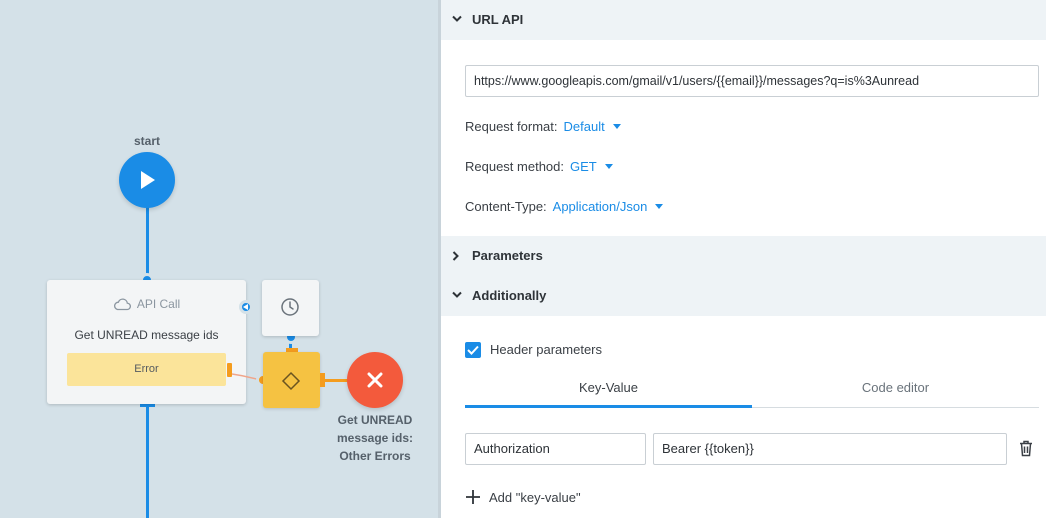 Image resolution: width=1046 pixels, height=518 pixels. What do you see at coordinates (146, 369) in the screenshot?
I see `error-branch: Error` at bounding box center [146, 369].